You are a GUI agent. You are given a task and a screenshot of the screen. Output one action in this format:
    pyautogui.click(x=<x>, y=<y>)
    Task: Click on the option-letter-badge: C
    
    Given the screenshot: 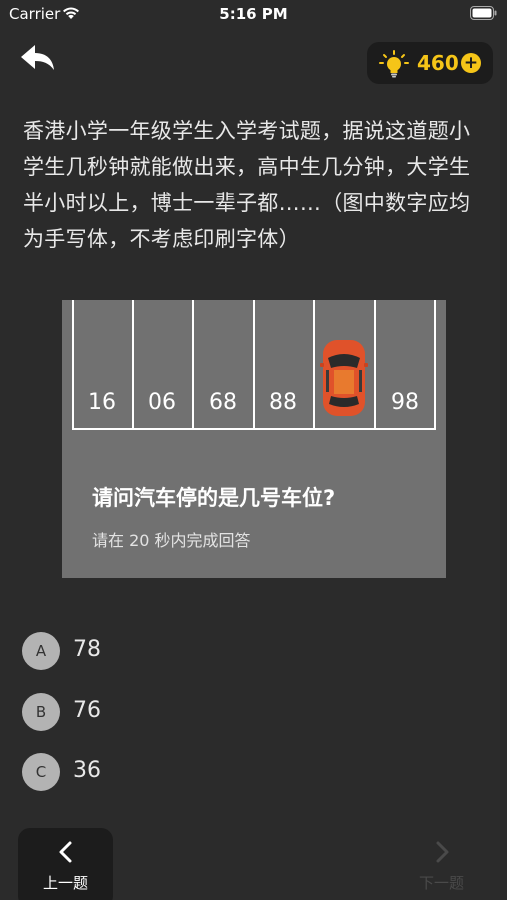 What is the action you would take?
    pyautogui.click(x=41, y=772)
    